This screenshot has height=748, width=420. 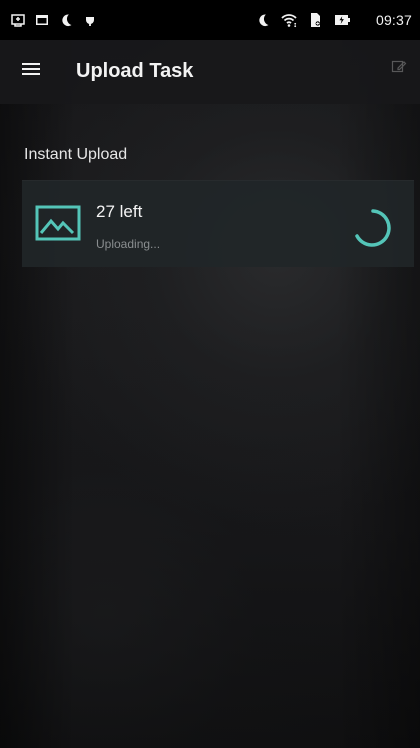 I want to click on loading-spinner-icon, so click(x=373, y=228).